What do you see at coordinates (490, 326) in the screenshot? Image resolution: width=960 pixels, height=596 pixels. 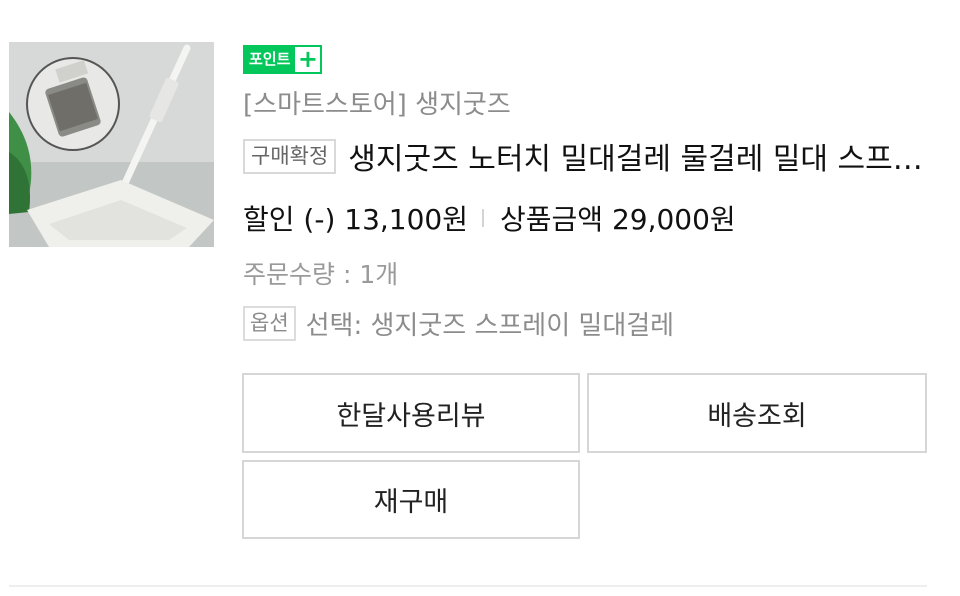 I see `option-value: 선택: 생지굿즈 스프레이 밀대걸레` at bounding box center [490, 326].